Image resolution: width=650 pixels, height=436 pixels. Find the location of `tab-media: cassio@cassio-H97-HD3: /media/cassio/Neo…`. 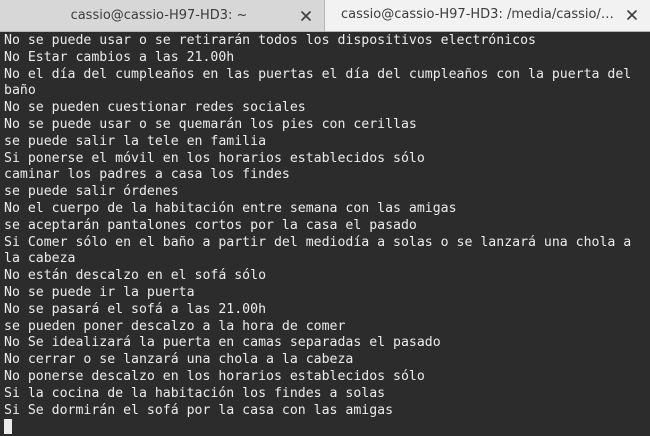

tab-media: cassio@cassio-H97-HD3: /media/cassio/Neo… is located at coordinates (487, 15).